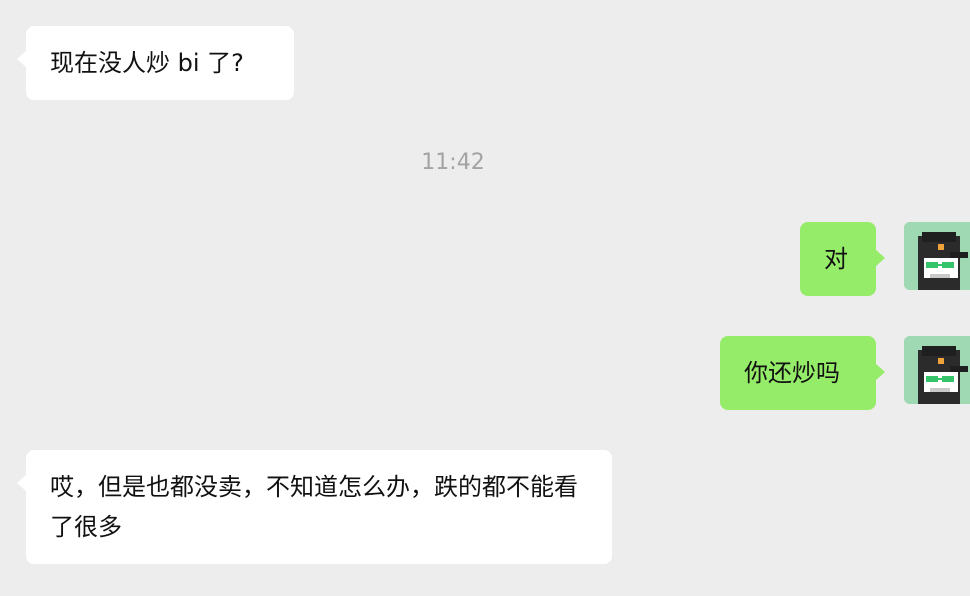  Describe the element at coordinates (836, 259) in the screenshot. I see `message-text: 对` at that location.